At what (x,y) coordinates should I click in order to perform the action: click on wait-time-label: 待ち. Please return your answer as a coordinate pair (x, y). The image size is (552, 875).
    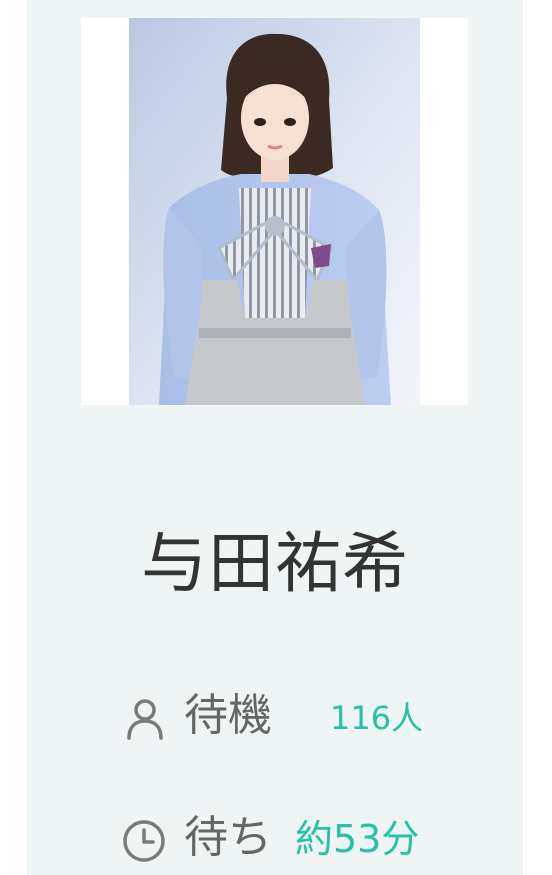
    Looking at the image, I should click on (228, 837).